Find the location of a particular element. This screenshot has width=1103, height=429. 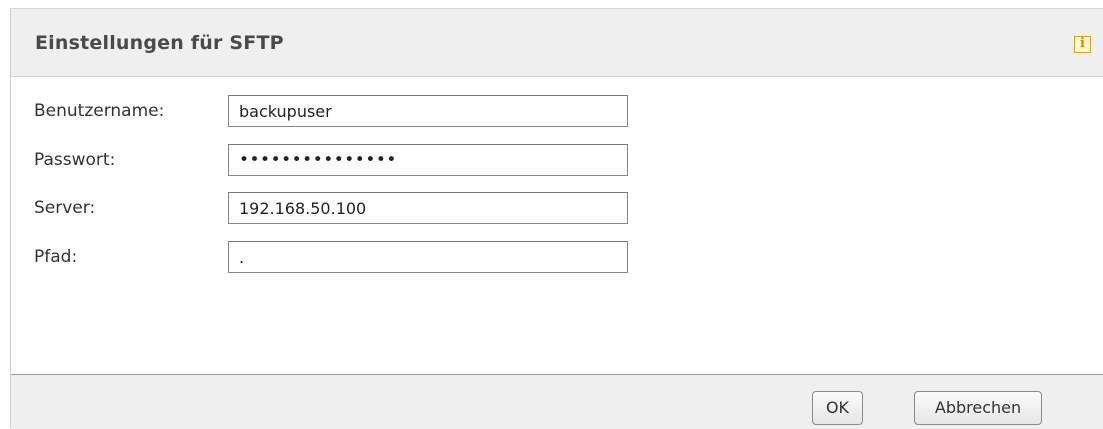

path-label: Pfad: is located at coordinates (56, 257).